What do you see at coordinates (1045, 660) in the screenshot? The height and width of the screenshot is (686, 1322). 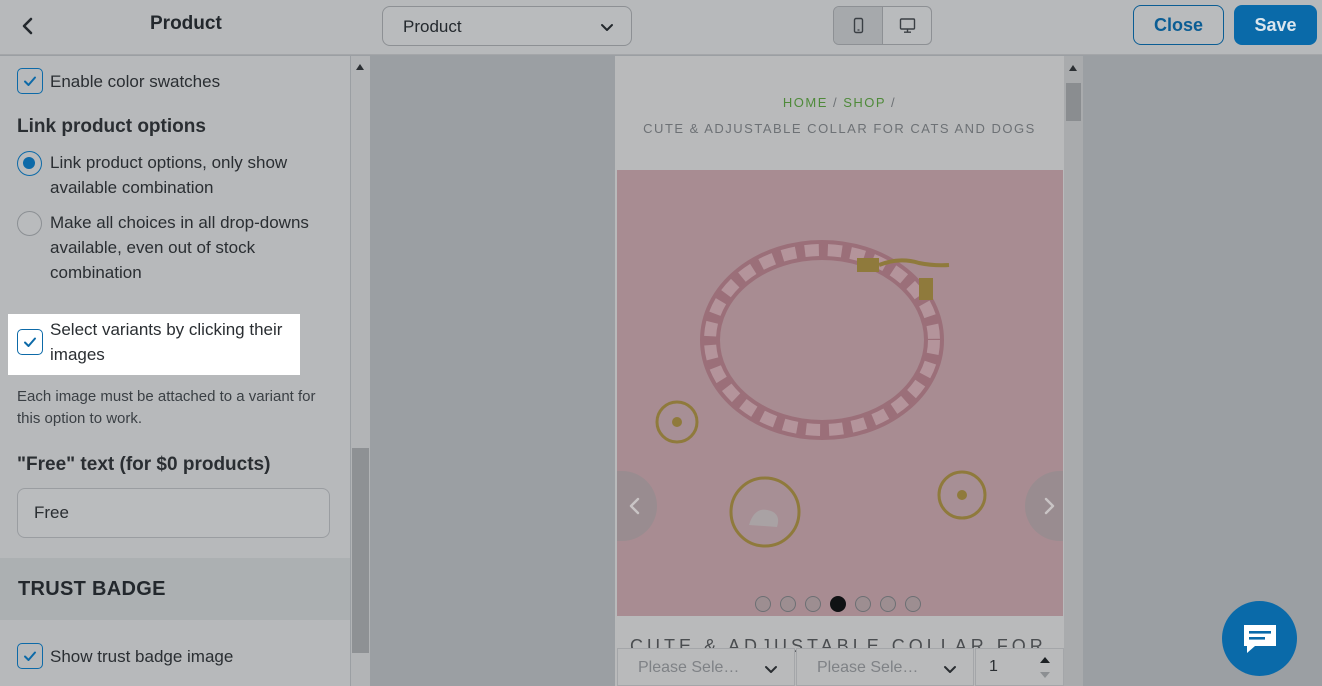 I see `quantity-up-arrow-icon` at bounding box center [1045, 660].